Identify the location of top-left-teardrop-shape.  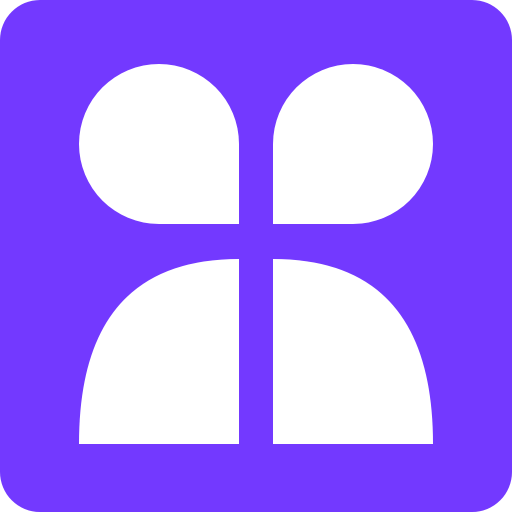
(159, 144).